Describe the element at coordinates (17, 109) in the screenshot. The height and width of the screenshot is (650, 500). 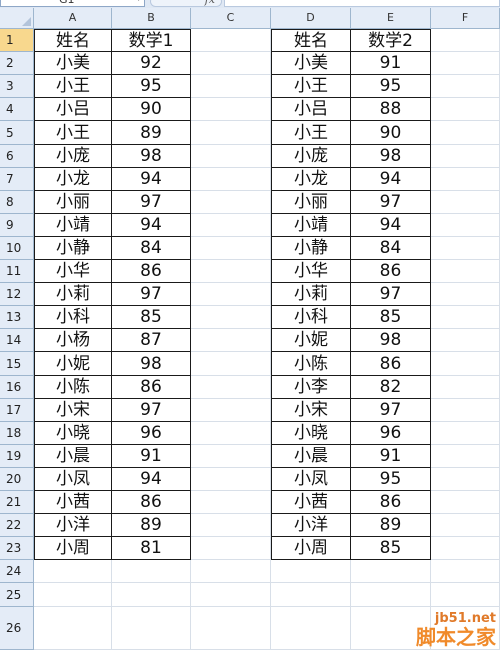
I see `row-header: 4` at that location.